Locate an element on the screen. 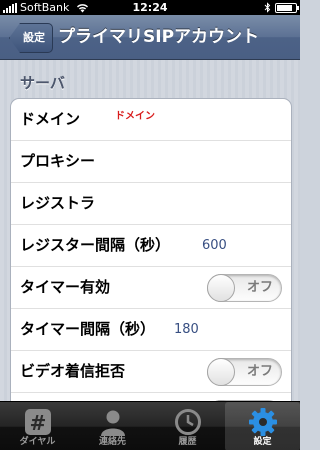 The image size is (320, 450). keypad-icon: # is located at coordinates (37, 422).